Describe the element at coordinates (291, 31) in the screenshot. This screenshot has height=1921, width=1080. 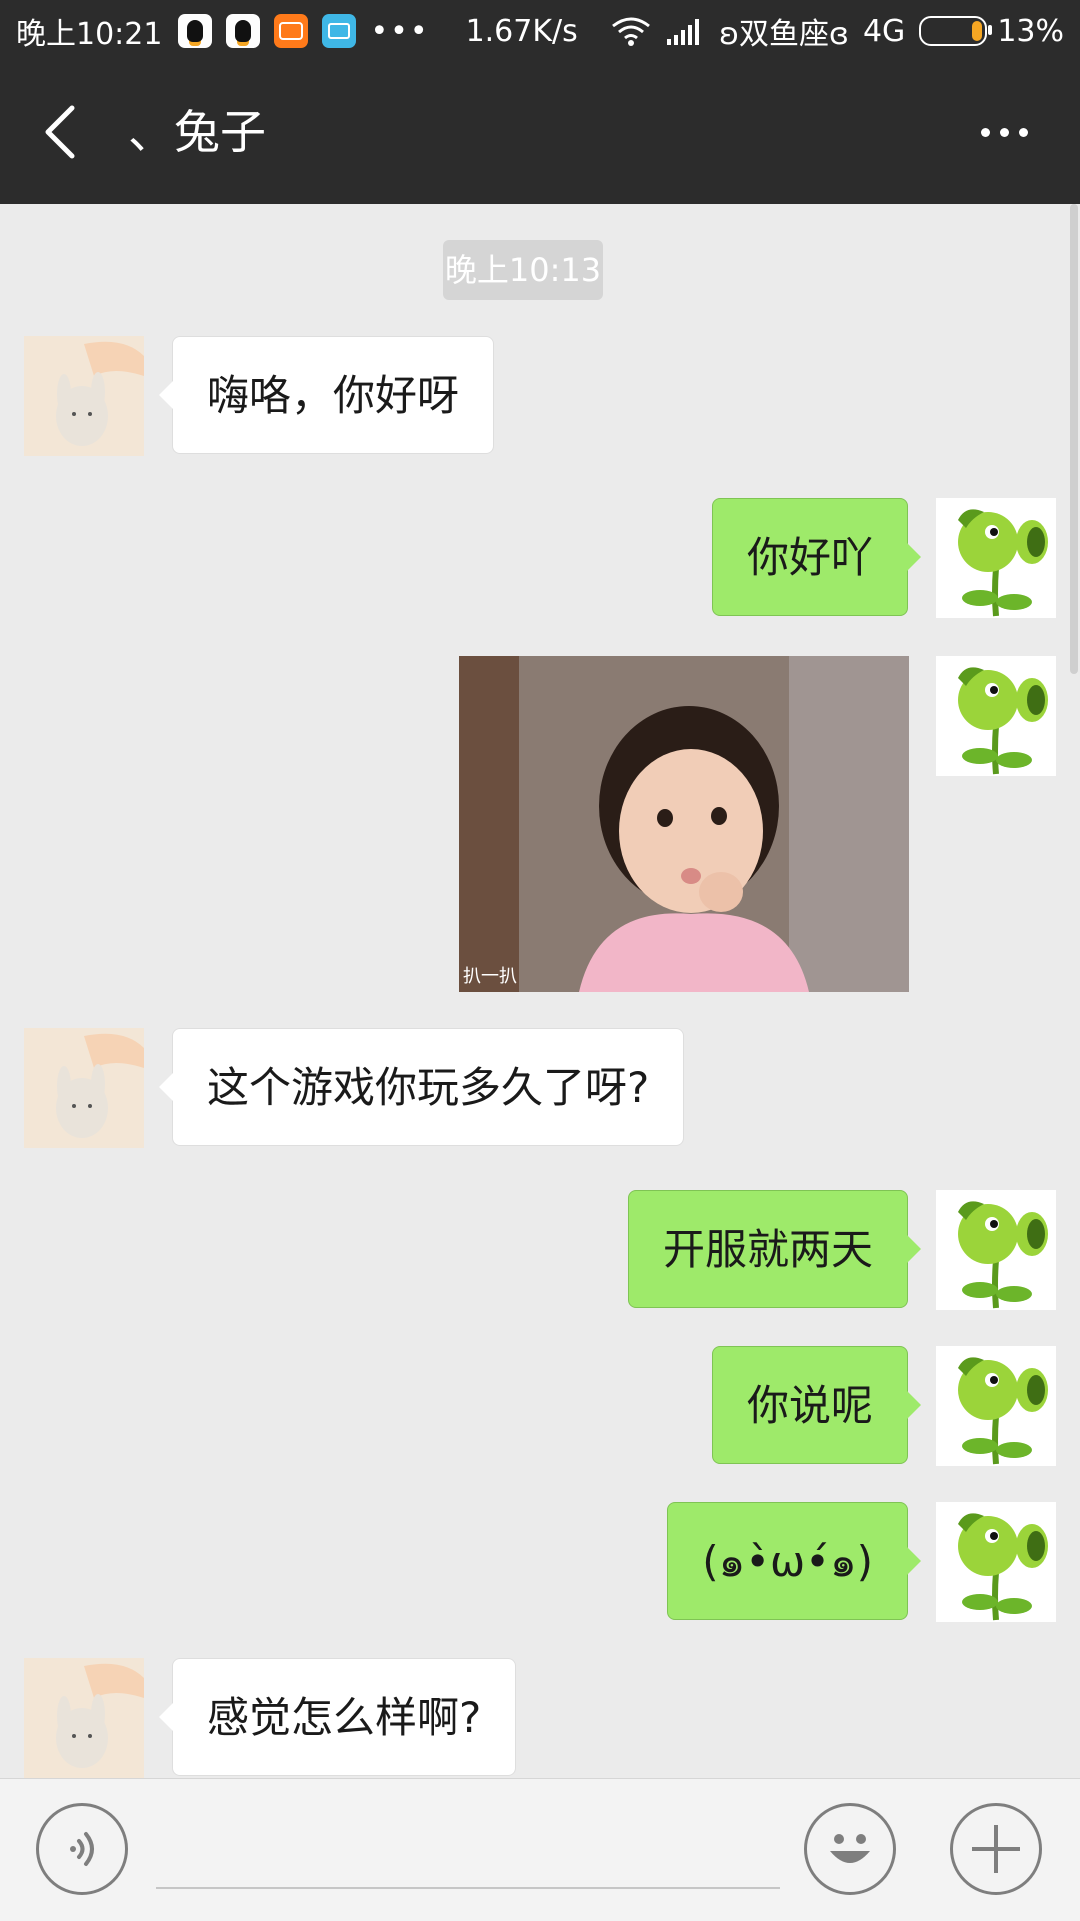
I see `taobao-notification-icon` at that location.